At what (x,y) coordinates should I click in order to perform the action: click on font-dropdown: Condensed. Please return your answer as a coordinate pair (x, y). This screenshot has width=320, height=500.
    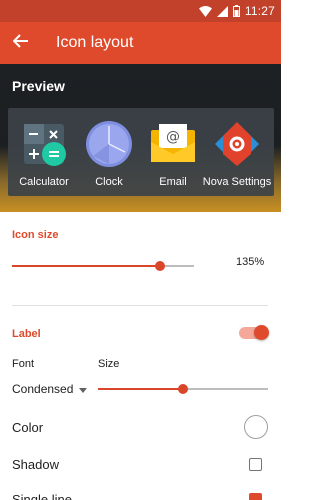
    Looking at the image, I should click on (50, 389).